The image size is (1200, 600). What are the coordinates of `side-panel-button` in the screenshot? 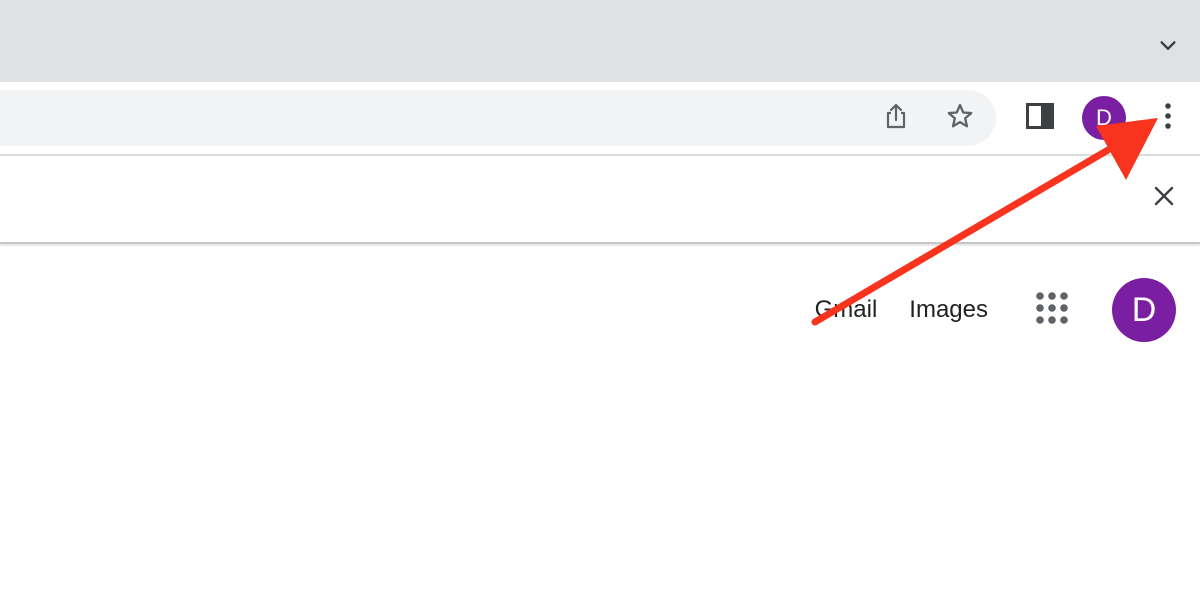 It's located at (1040, 118).